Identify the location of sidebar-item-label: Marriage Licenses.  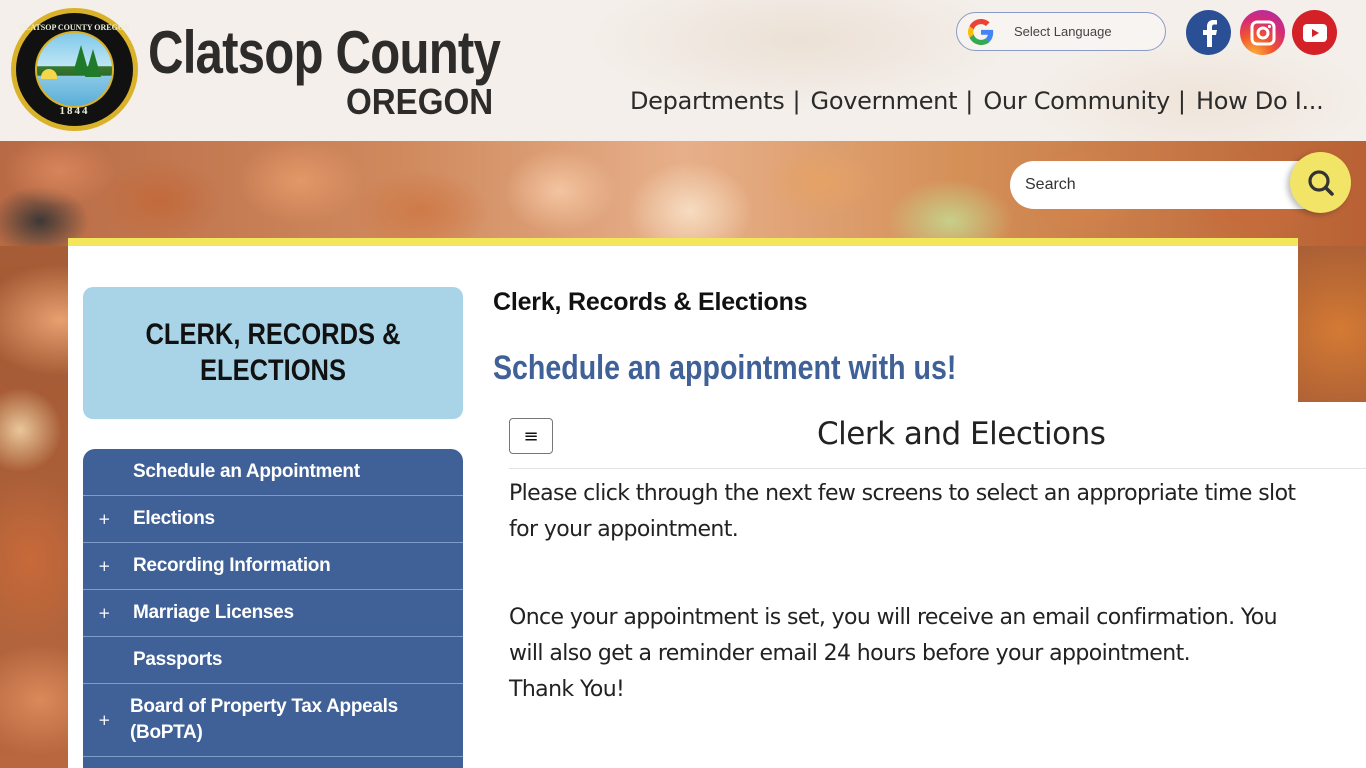
(213, 612).